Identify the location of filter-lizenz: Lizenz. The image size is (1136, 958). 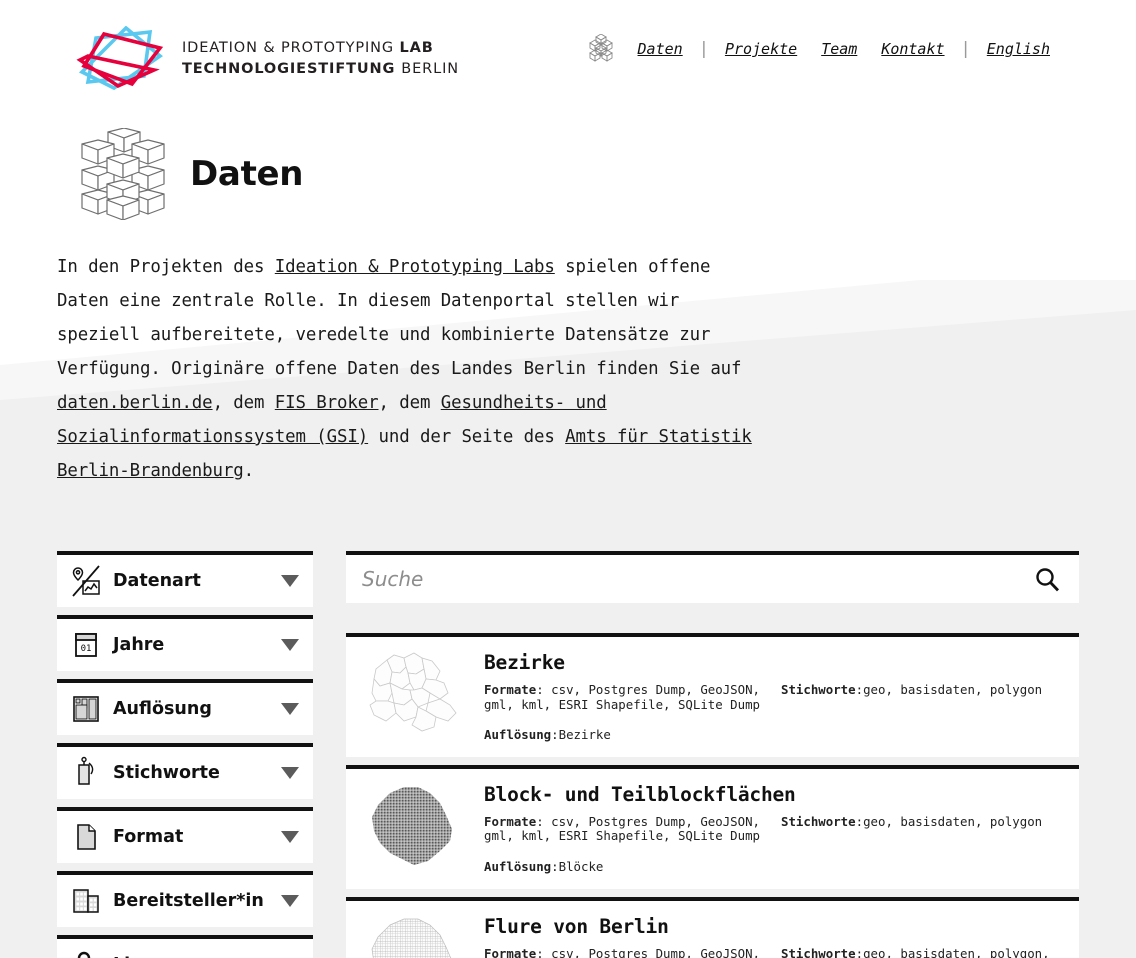
(185, 946).